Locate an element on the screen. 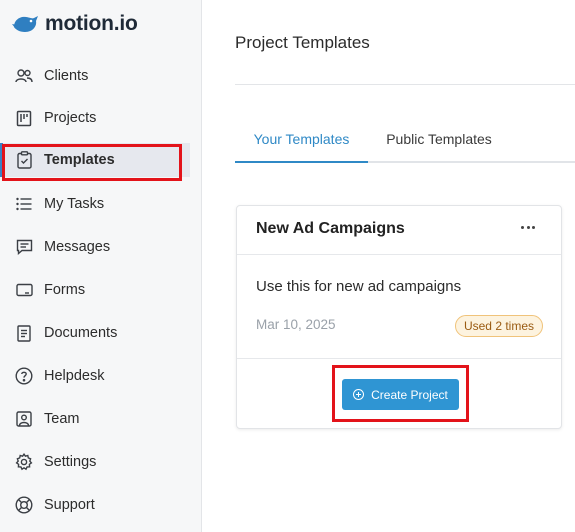 This screenshot has width=575, height=532. templates-icon is located at coordinates (24, 160).